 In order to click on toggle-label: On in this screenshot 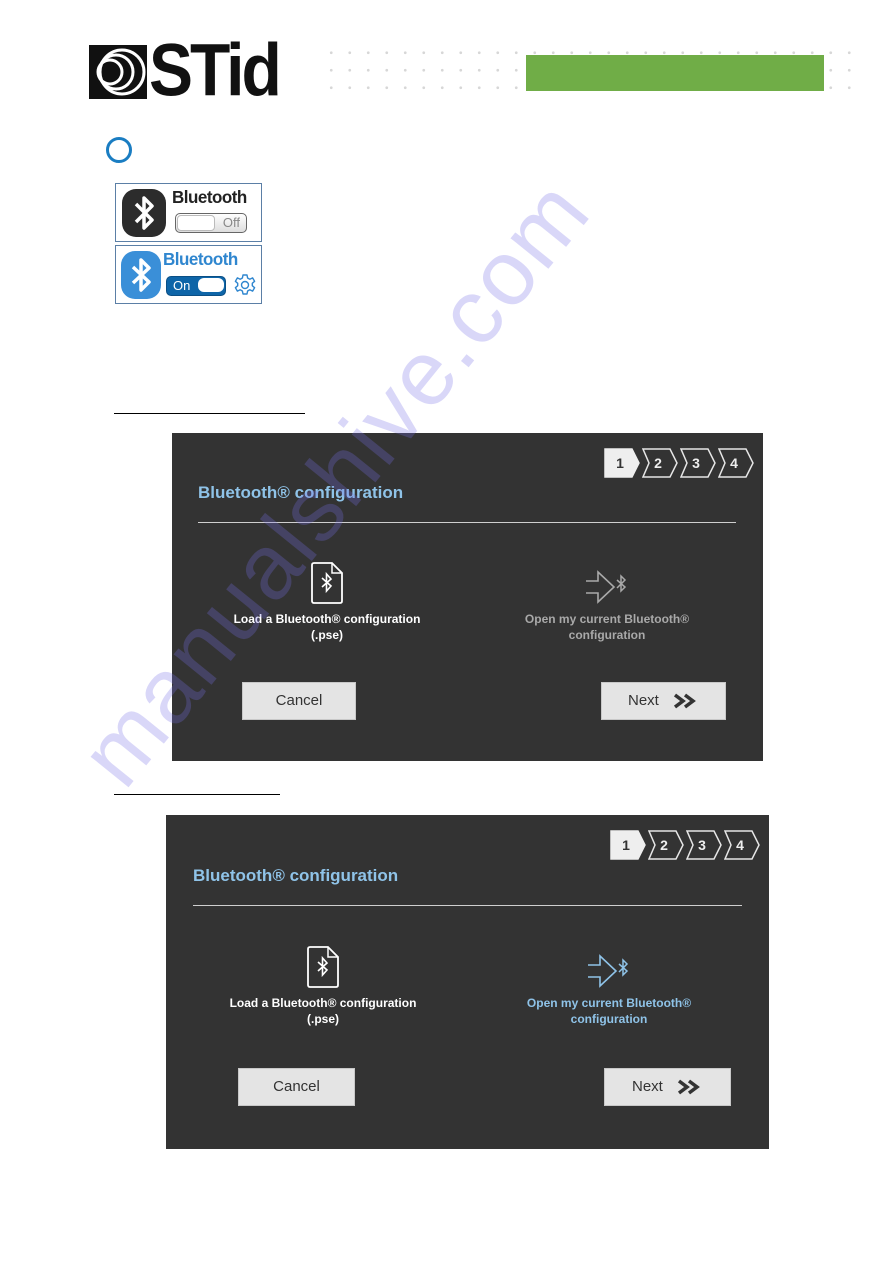, I will do `click(182, 285)`.